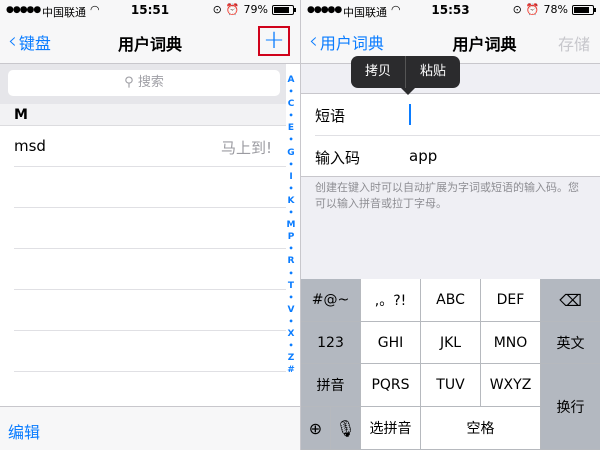 This screenshot has height=450, width=600. Describe the element at coordinates (291, 201) in the screenshot. I see `index-letter: K` at that location.